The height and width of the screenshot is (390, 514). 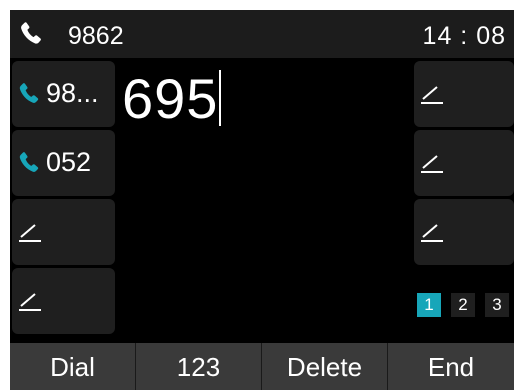 I want to click on line-key-2: 052, so click(x=63, y=163).